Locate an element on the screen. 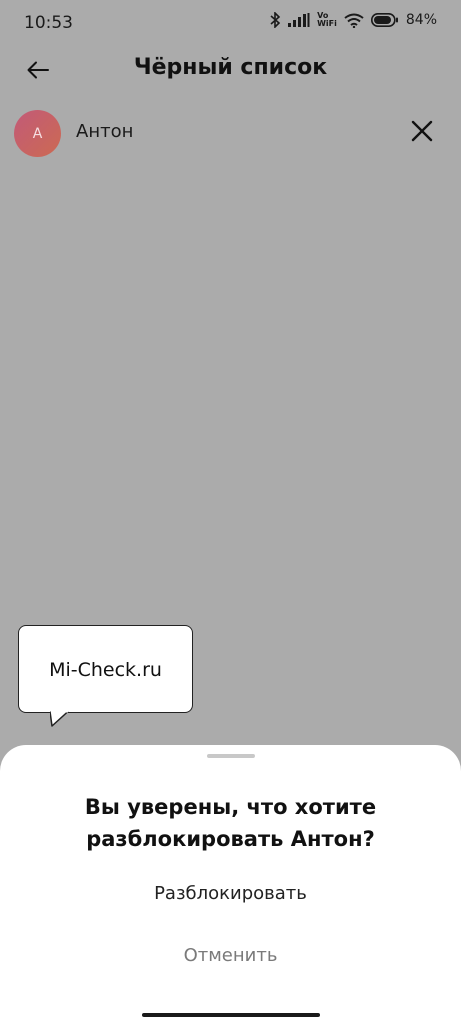 The width and height of the screenshot is (461, 1024). sheet-drag-handle is located at coordinates (231, 756).